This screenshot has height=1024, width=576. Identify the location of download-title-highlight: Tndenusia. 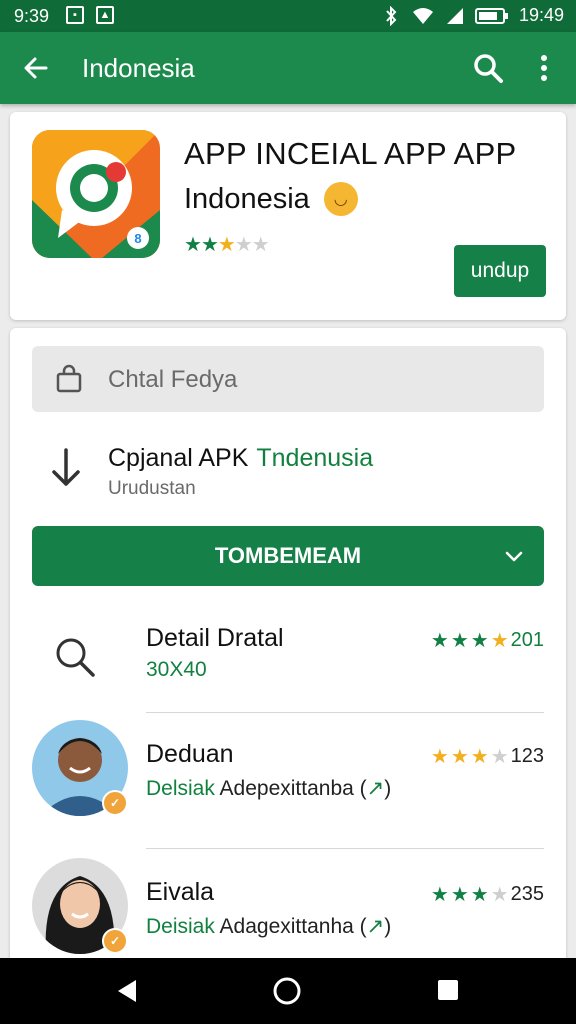
(315, 458).